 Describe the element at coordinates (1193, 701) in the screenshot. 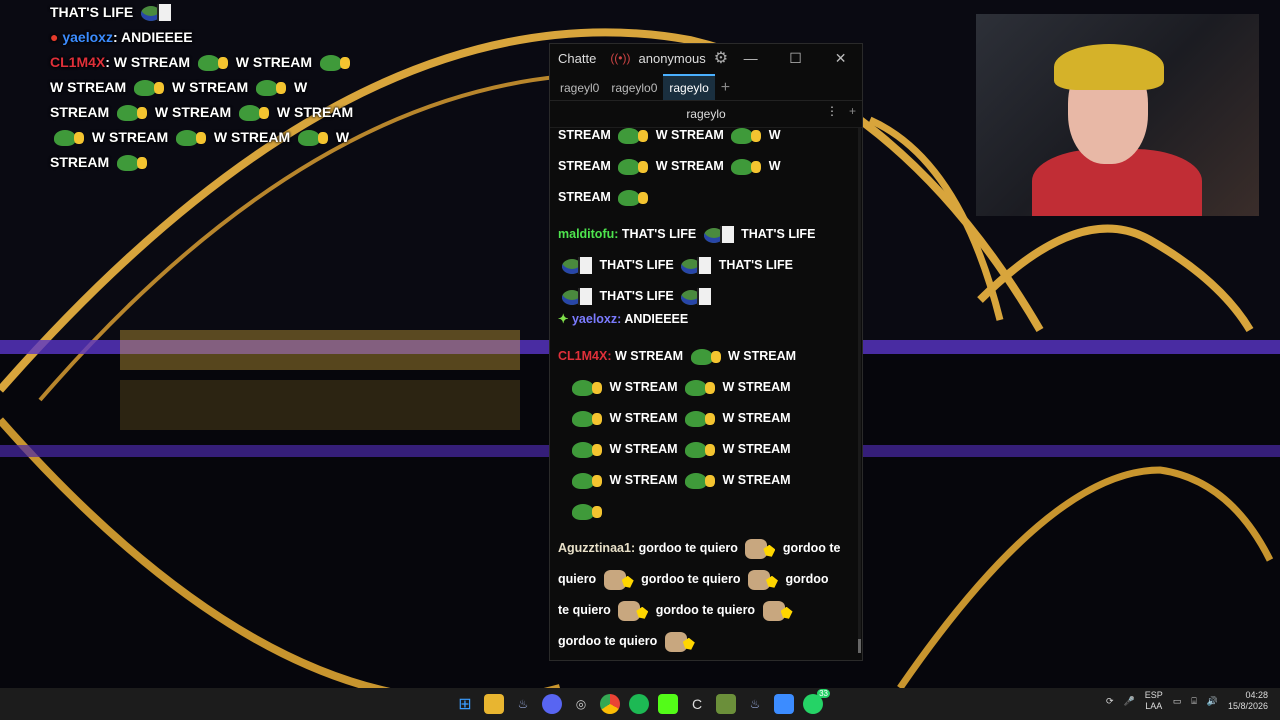

I see `network-icon: ⌸` at that location.